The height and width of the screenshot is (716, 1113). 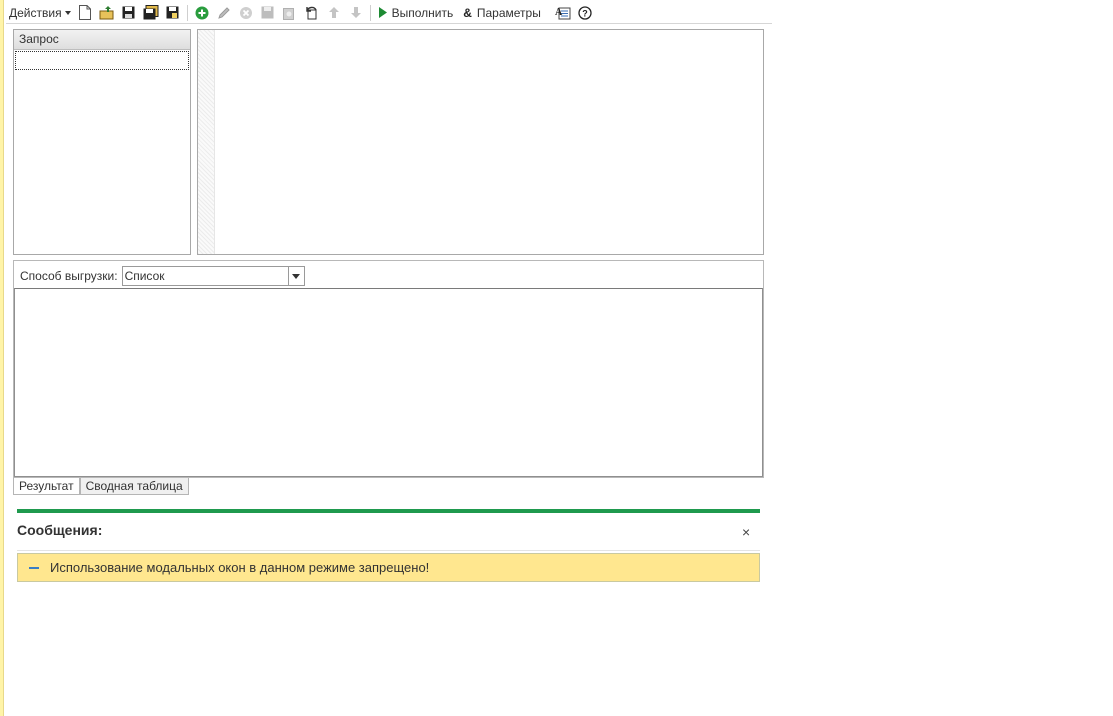 I want to click on main-toolbar: Действия Выполнить & Параметры A ?, so click(x=389, y=13).